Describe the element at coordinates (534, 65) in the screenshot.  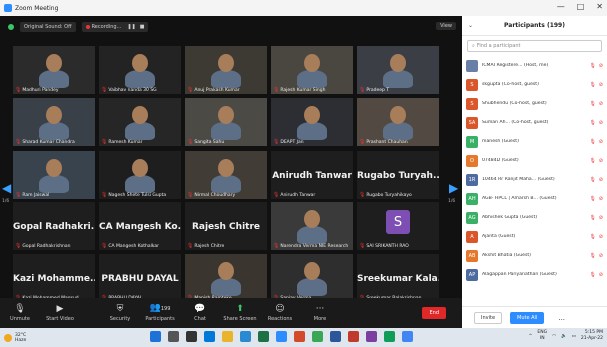
I see `participant-row: ICMAI Registere... (Host, me) 🎙 ⊘` at that location.